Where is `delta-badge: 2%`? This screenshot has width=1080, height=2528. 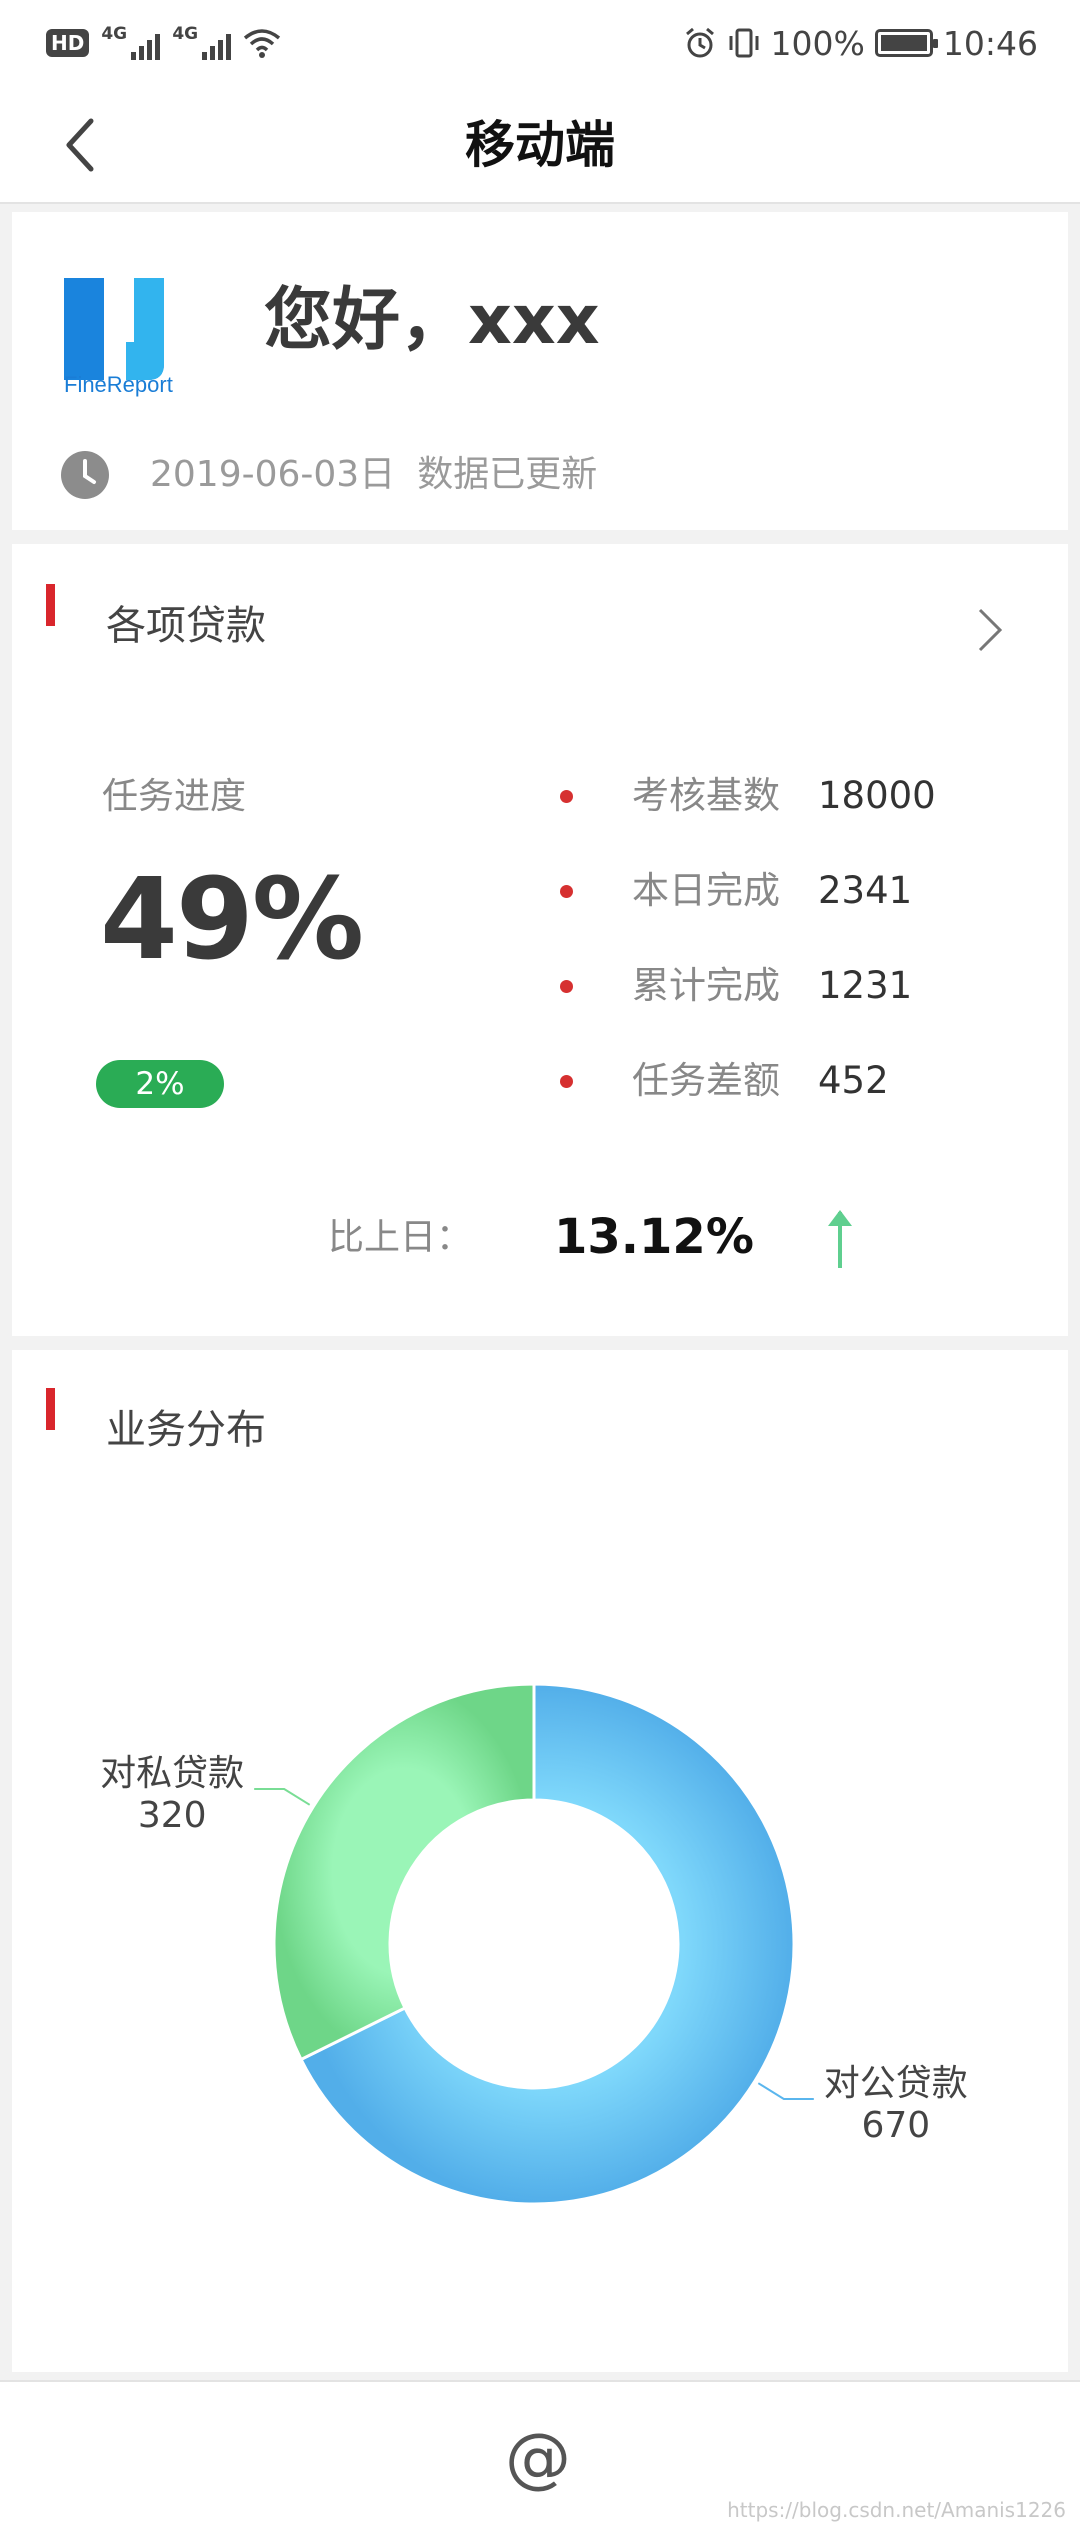 delta-badge: 2% is located at coordinates (160, 1084).